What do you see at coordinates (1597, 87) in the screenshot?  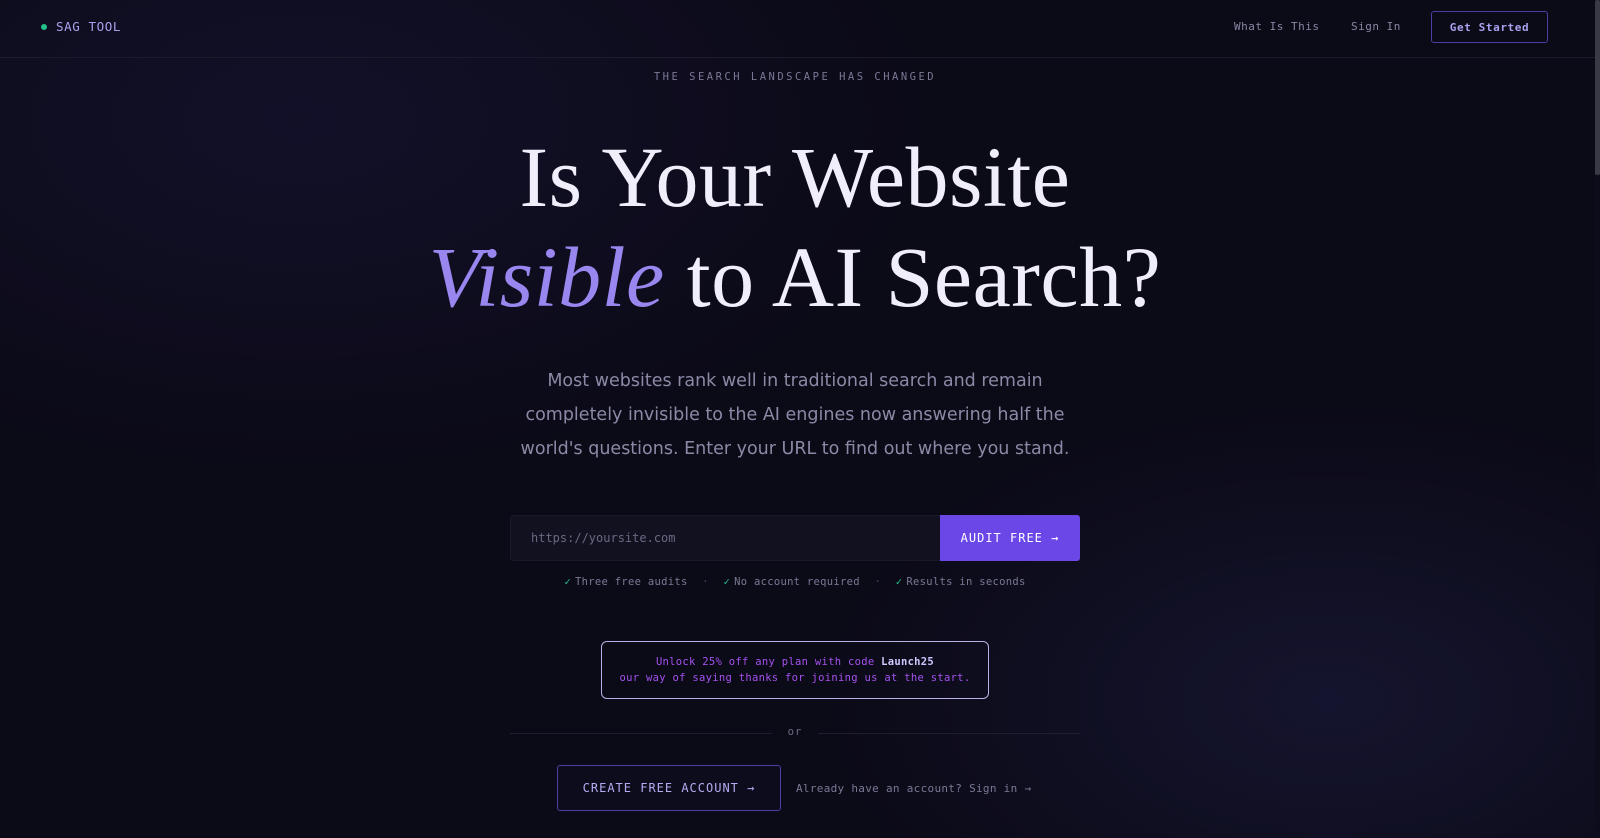 I see `scrollbar-thumb` at bounding box center [1597, 87].